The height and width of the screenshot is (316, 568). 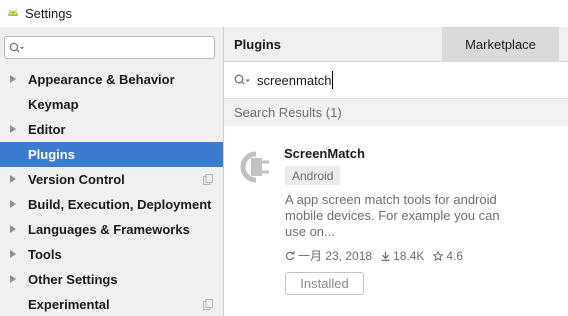 What do you see at coordinates (76, 179) in the screenshot?
I see `sidebar-item-label: Version Control` at bounding box center [76, 179].